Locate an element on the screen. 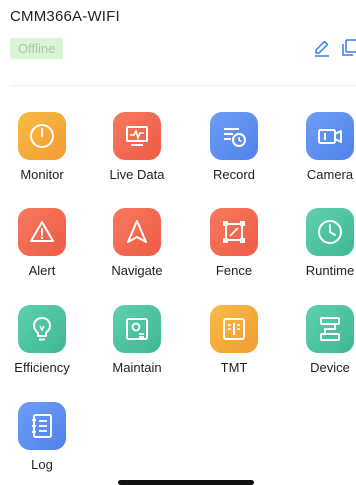 Image resolution: width=356 pixels, height=485 pixels. fence-square-icon is located at coordinates (234, 232).